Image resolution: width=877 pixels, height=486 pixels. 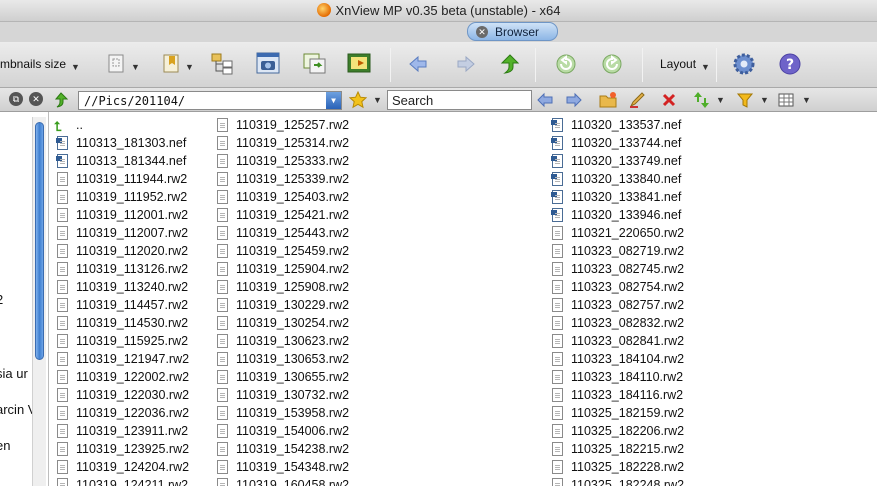 I want to click on thumbnails-size-label: mbnails size, so click(x=33, y=64).